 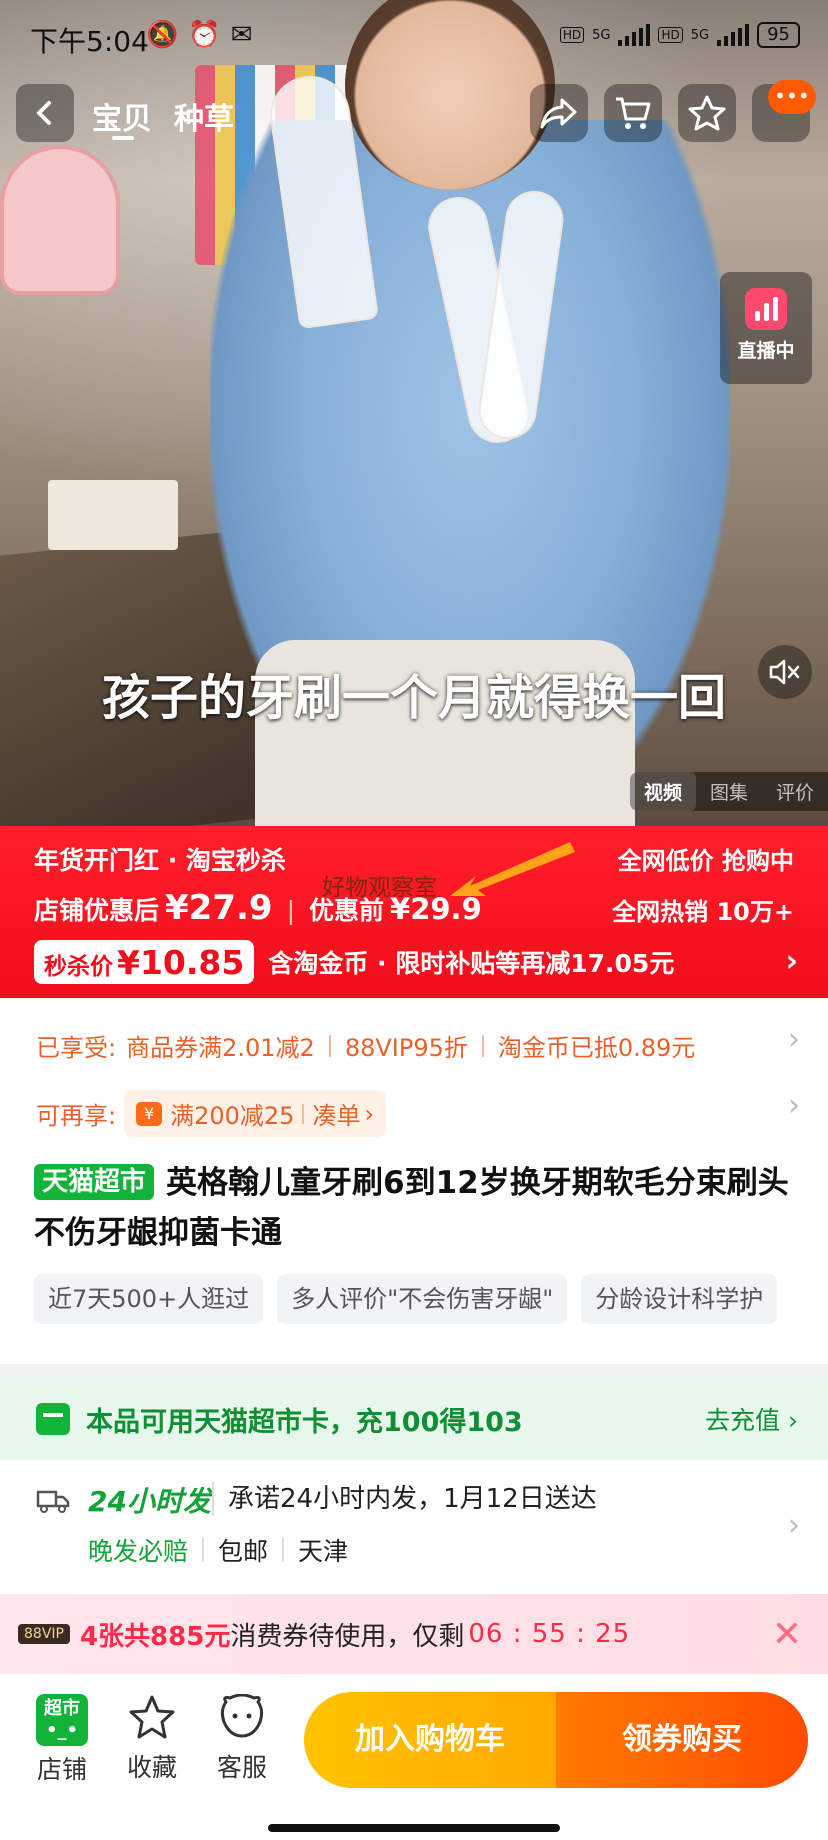 I want to click on vip-coupon-banner: 88VIP 4张共885元消费券待使用，仅剩 06 : 55 : 25 ✕, so click(x=414, y=1634).